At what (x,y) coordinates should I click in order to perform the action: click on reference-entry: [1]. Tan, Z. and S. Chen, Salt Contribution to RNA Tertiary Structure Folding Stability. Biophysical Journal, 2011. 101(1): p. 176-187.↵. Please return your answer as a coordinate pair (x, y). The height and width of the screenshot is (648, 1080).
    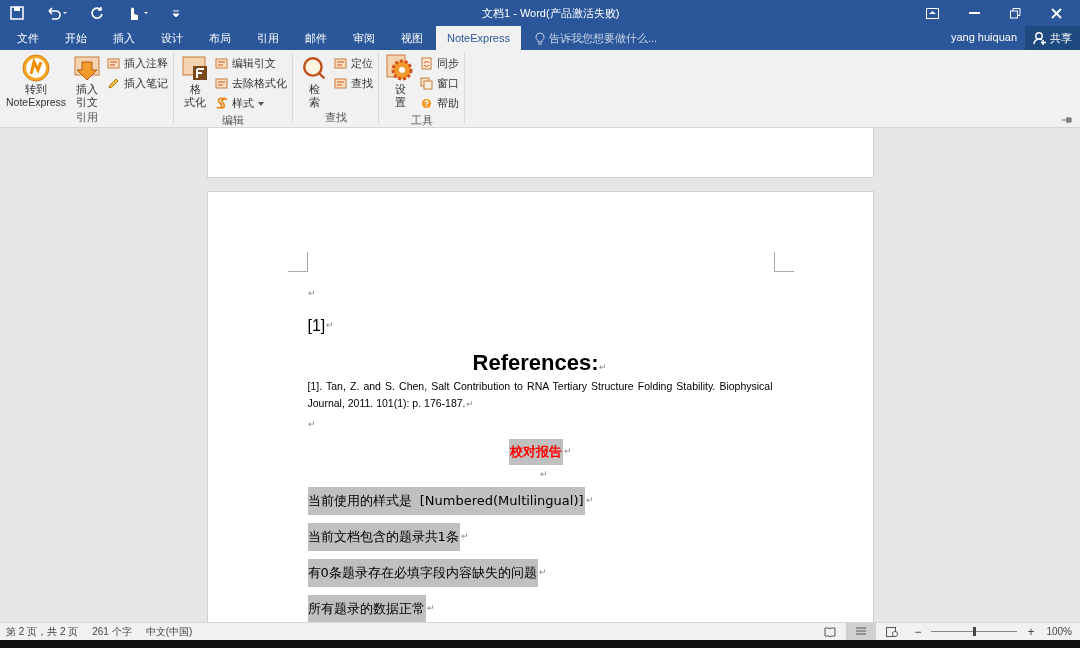
    Looking at the image, I should click on (540, 395).